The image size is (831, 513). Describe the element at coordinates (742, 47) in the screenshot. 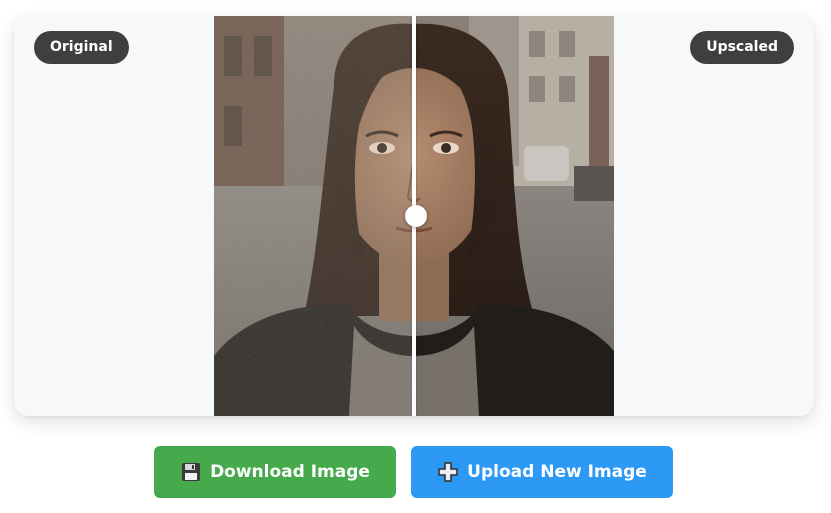

I see `upscaled-label: Upscaled` at that location.